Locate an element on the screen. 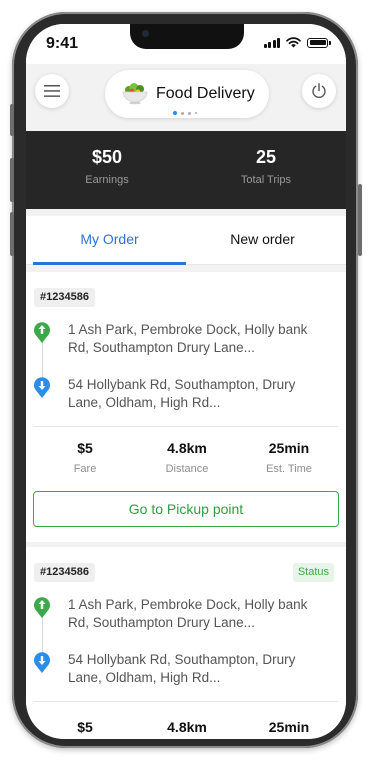  distance-metric: 4.8km is located at coordinates (187, 727).